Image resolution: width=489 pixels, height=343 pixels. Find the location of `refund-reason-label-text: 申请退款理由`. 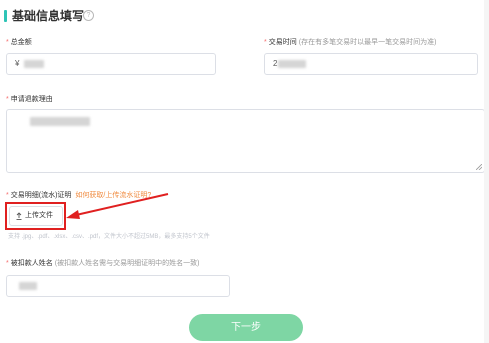

refund-reason-label-text: 申请退款理由 is located at coordinates (31, 99).